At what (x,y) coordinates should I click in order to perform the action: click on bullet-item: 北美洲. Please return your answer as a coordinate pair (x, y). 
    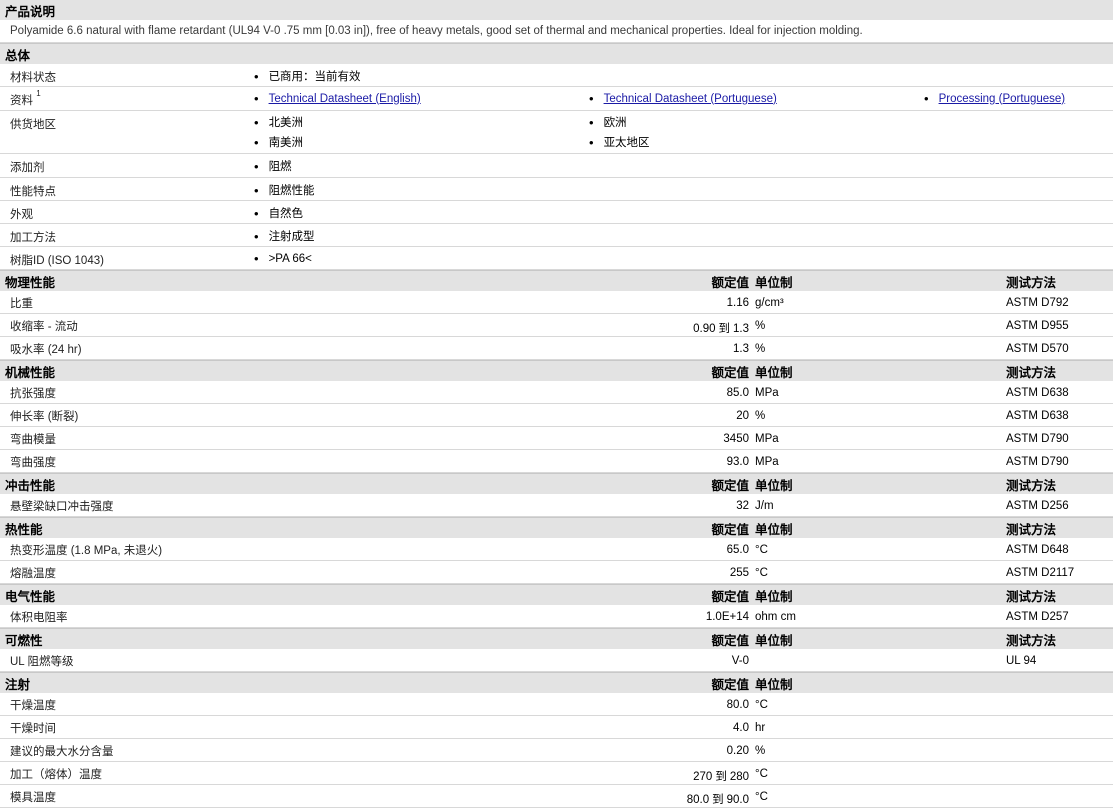
    Looking at the image, I should click on (279, 122).